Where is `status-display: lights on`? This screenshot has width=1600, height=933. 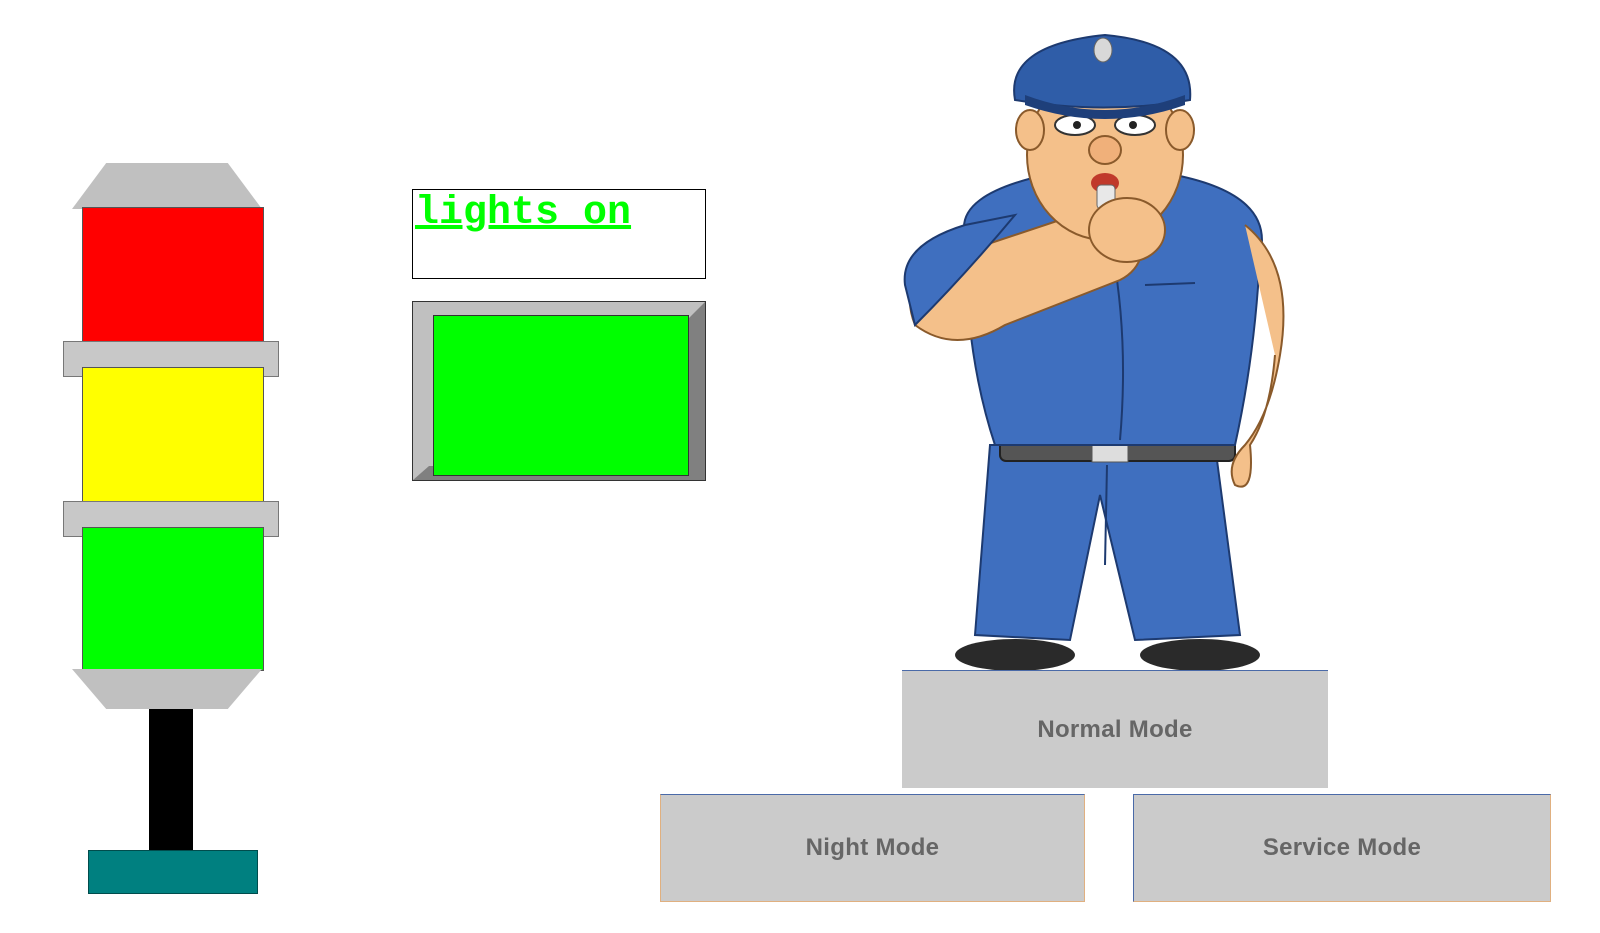 status-display: lights on is located at coordinates (559, 234).